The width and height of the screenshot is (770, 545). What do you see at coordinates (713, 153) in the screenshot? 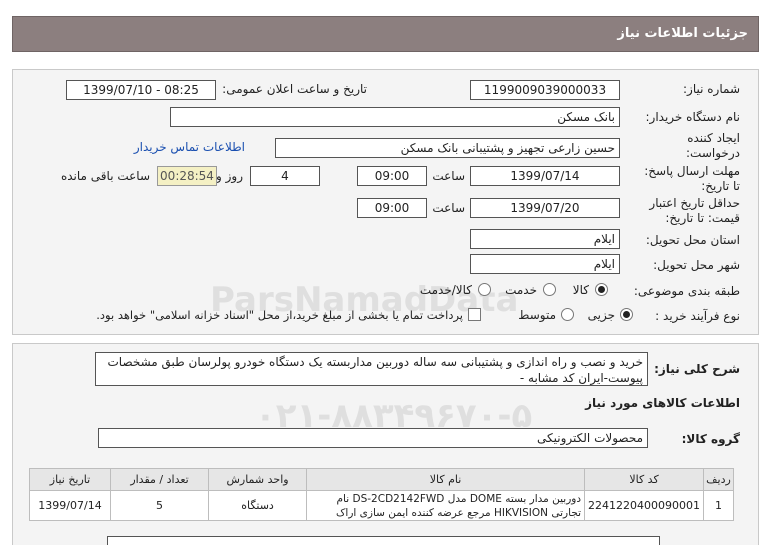
I see `creator-label-2: درخواست:` at bounding box center [713, 153].